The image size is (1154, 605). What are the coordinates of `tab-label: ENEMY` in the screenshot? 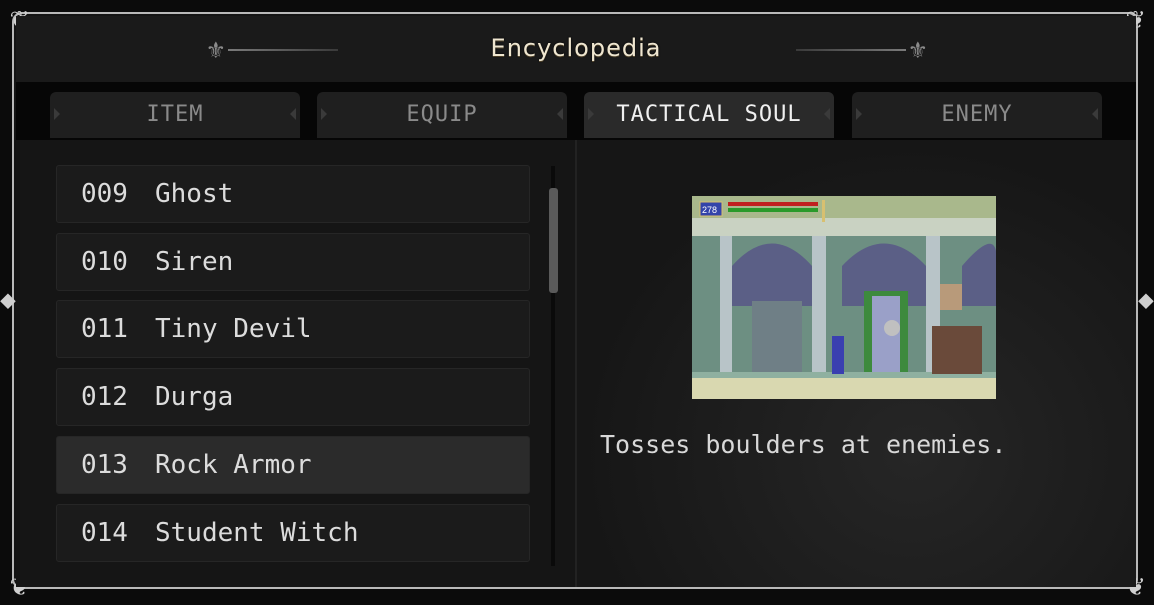 It's located at (977, 114).